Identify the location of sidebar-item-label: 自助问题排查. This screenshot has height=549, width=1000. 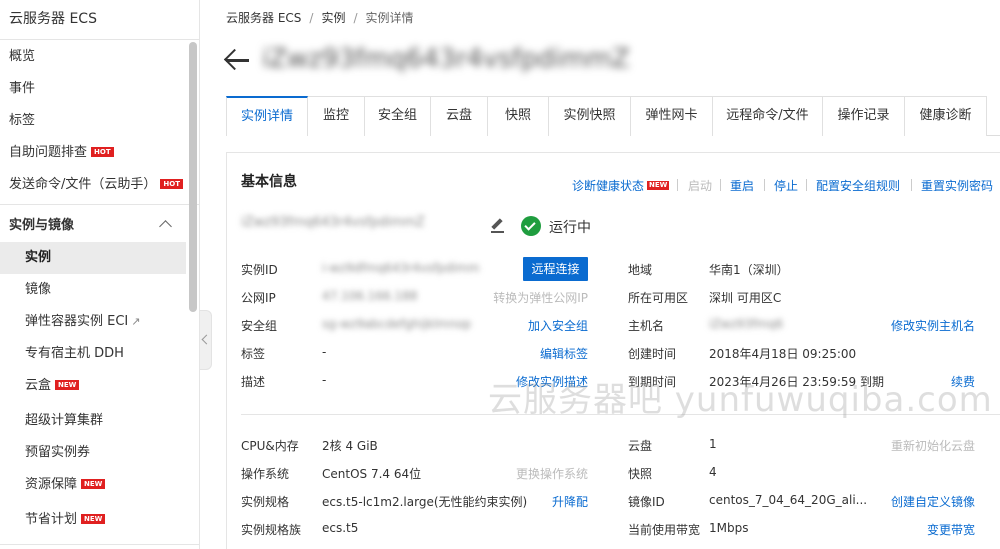
(48, 152).